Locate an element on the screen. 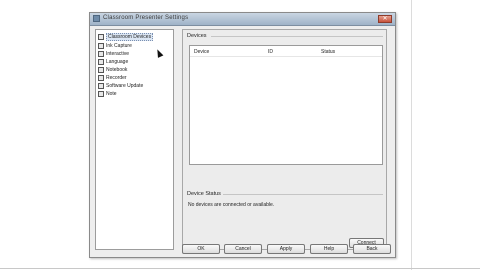 The height and width of the screenshot is (270, 480). list-header-divider is located at coordinates (286, 56).